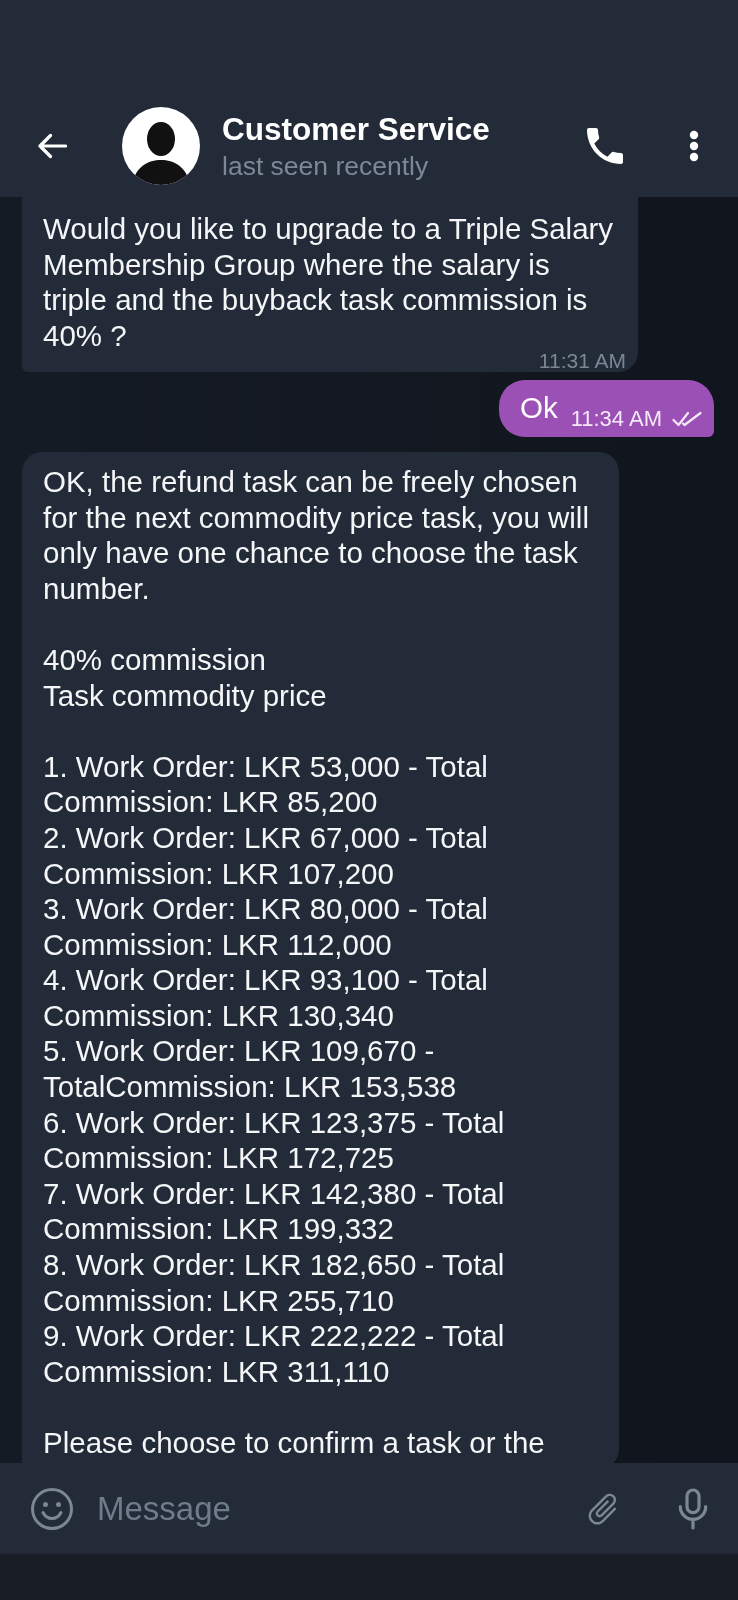  What do you see at coordinates (325, 166) in the screenshot?
I see `last-seen-status: last seen recently` at bounding box center [325, 166].